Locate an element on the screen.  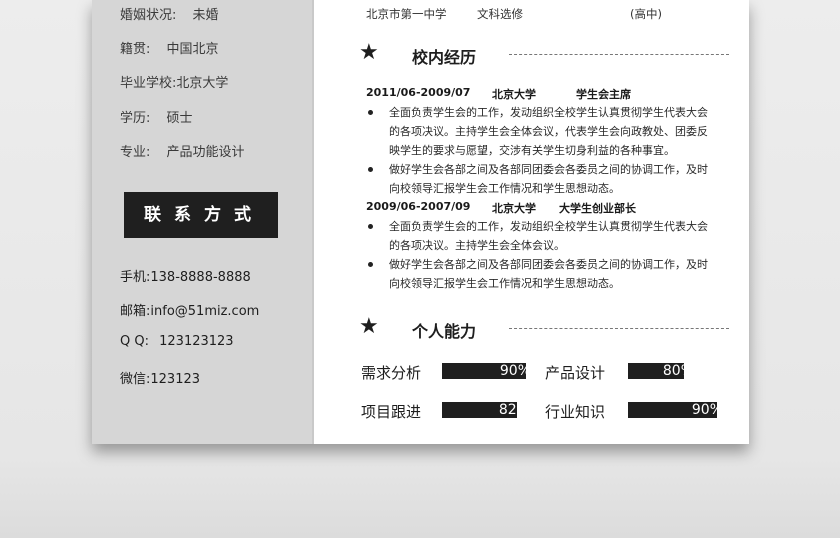
education-major: 文科选修 is located at coordinates (500, 14).